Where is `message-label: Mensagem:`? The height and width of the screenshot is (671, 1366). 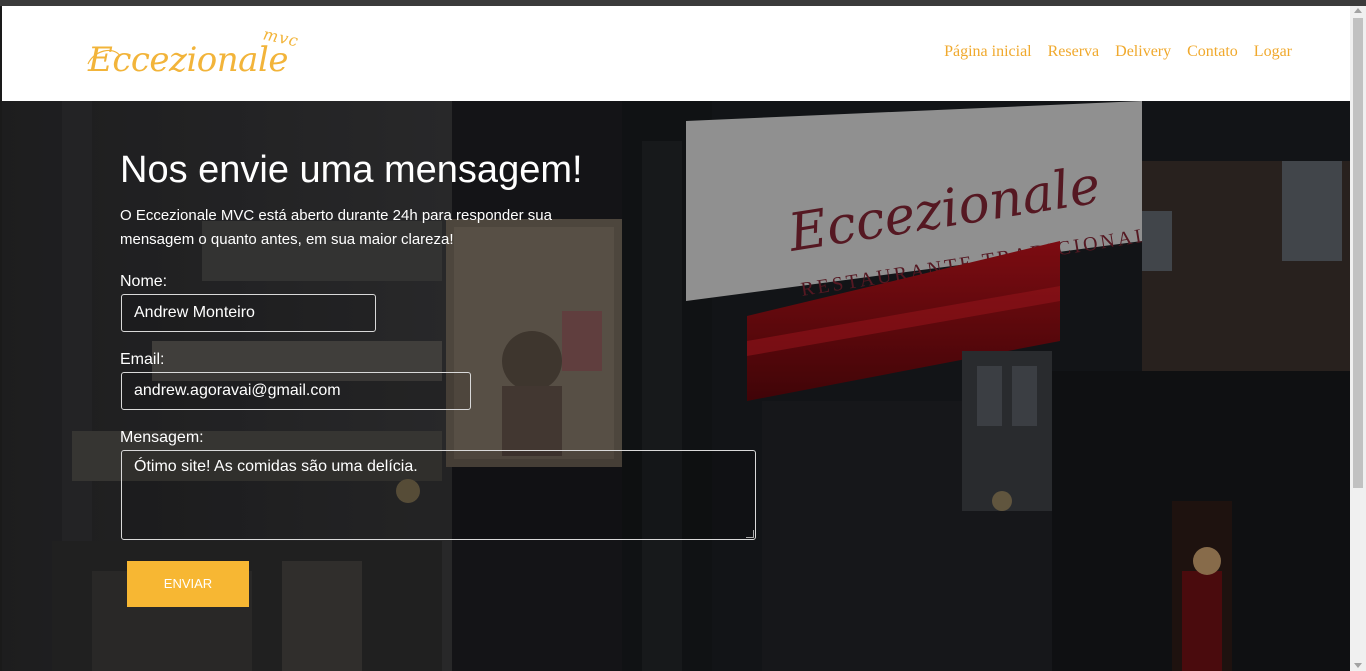
message-label: Mensagem: is located at coordinates (162, 437).